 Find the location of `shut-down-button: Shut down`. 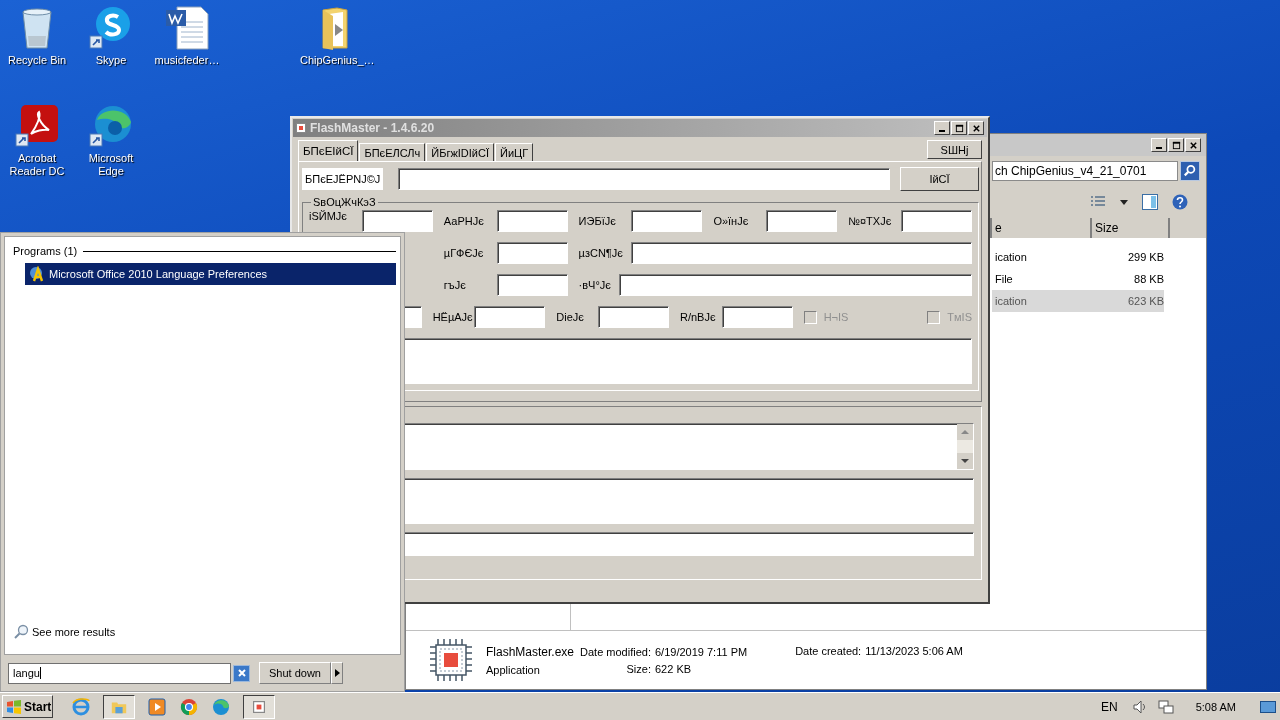

shut-down-button: Shut down is located at coordinates (295, 673).